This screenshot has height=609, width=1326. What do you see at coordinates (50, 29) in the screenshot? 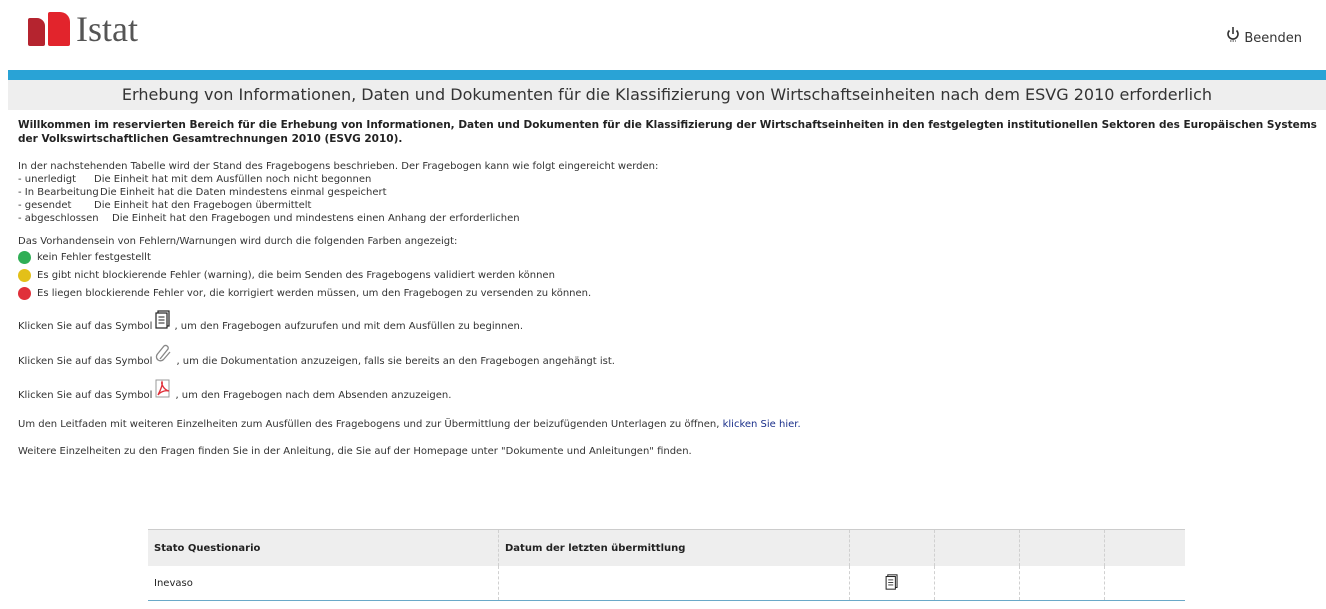
I see `istat-logo-mark` at bounding box center [50, 29].